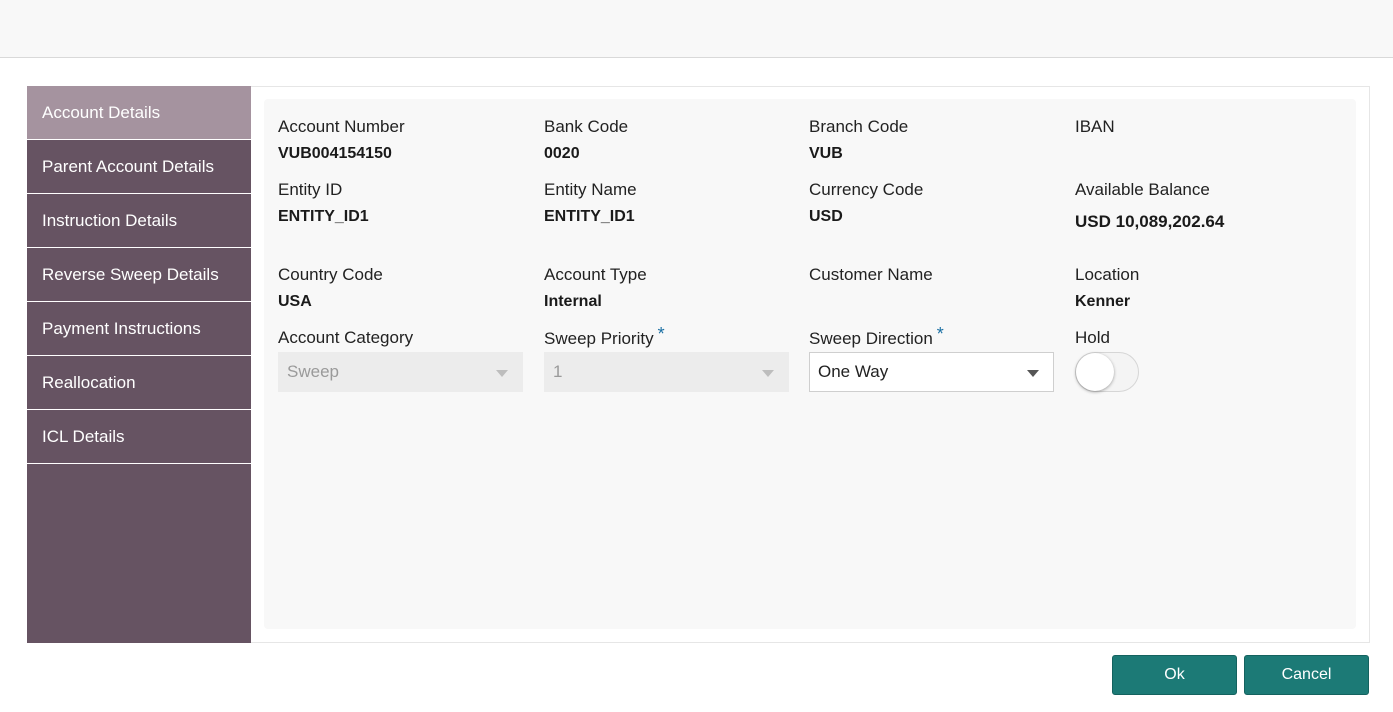  What do you see at coordinates (871, 274) in the screenshot?
I see `customer-name-label: Customer Name` at bounding box center [871, 274].